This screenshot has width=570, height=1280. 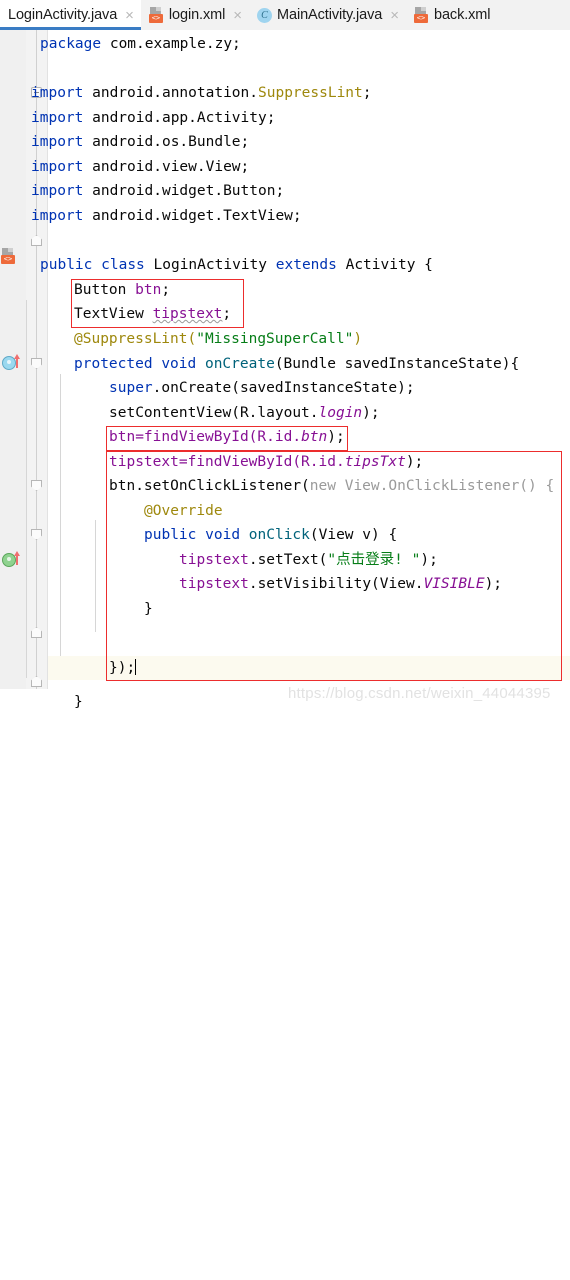 I want to click on indent-guide, so click(x=26, y=489).